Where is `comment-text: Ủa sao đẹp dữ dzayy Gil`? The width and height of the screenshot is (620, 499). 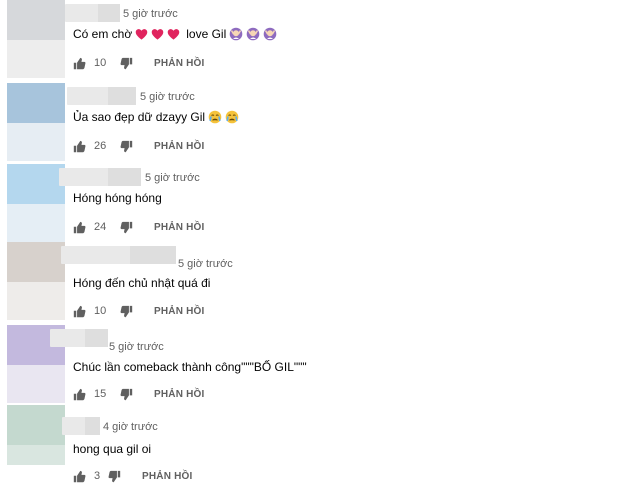 comment-text: Ủa sao đẹp dữ dzayy Gil is located at coordinates (156, 117).